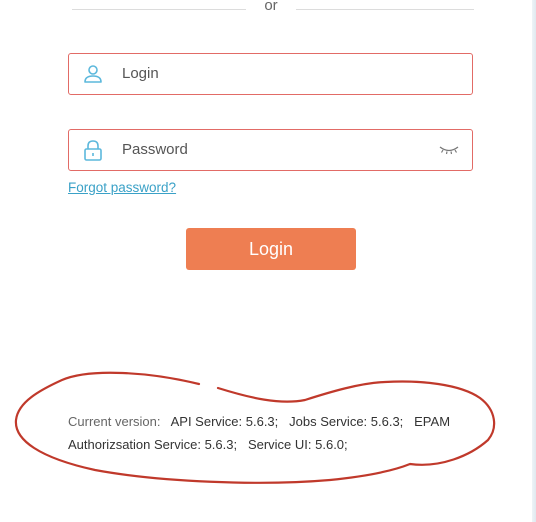  I want to click on divider-text: or, so click(271, 7).